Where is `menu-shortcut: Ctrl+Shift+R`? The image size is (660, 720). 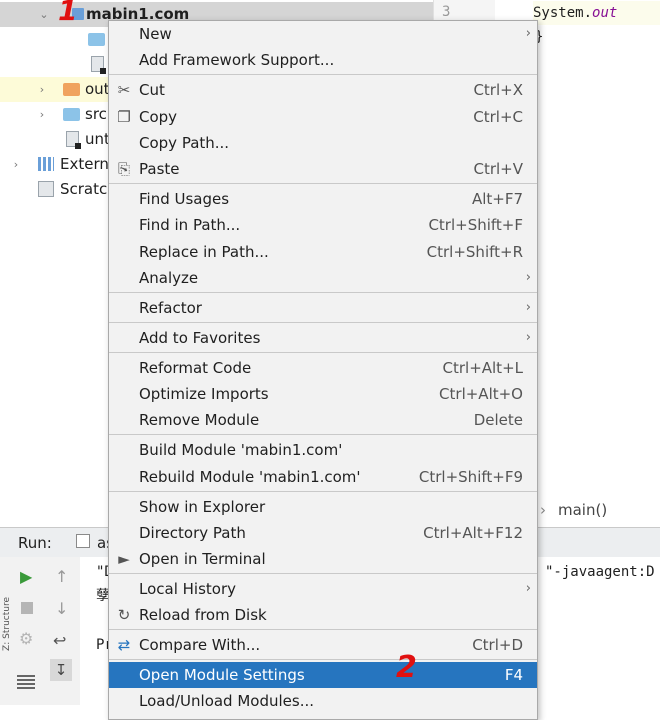
menu-shortcut: Ctrl+Shift+R is located at coordinates (474, 252).